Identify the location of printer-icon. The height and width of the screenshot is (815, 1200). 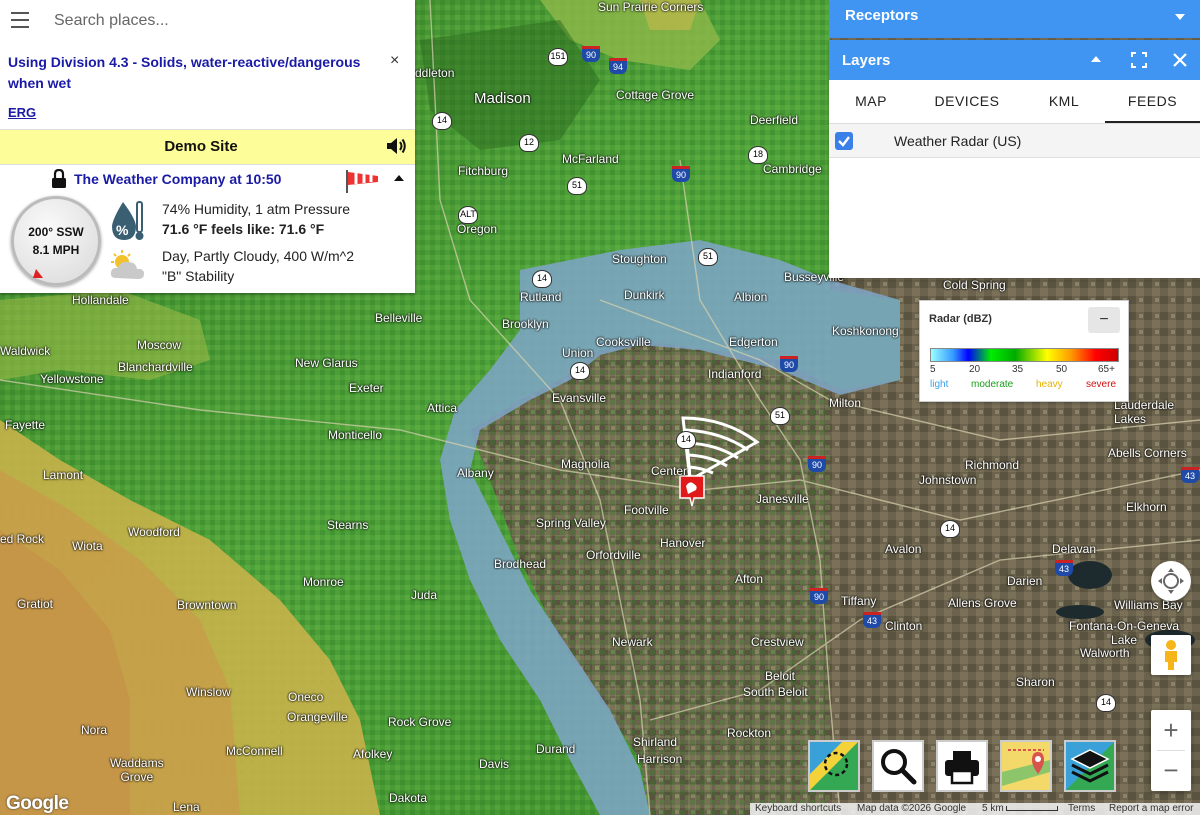
(962, 768).